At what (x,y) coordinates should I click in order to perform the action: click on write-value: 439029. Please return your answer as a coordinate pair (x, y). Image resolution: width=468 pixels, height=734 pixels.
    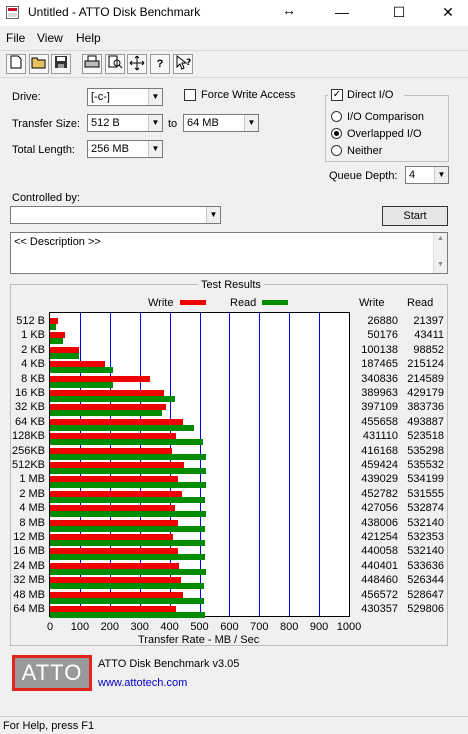
    Looking at the image, I should click on (379, 479).